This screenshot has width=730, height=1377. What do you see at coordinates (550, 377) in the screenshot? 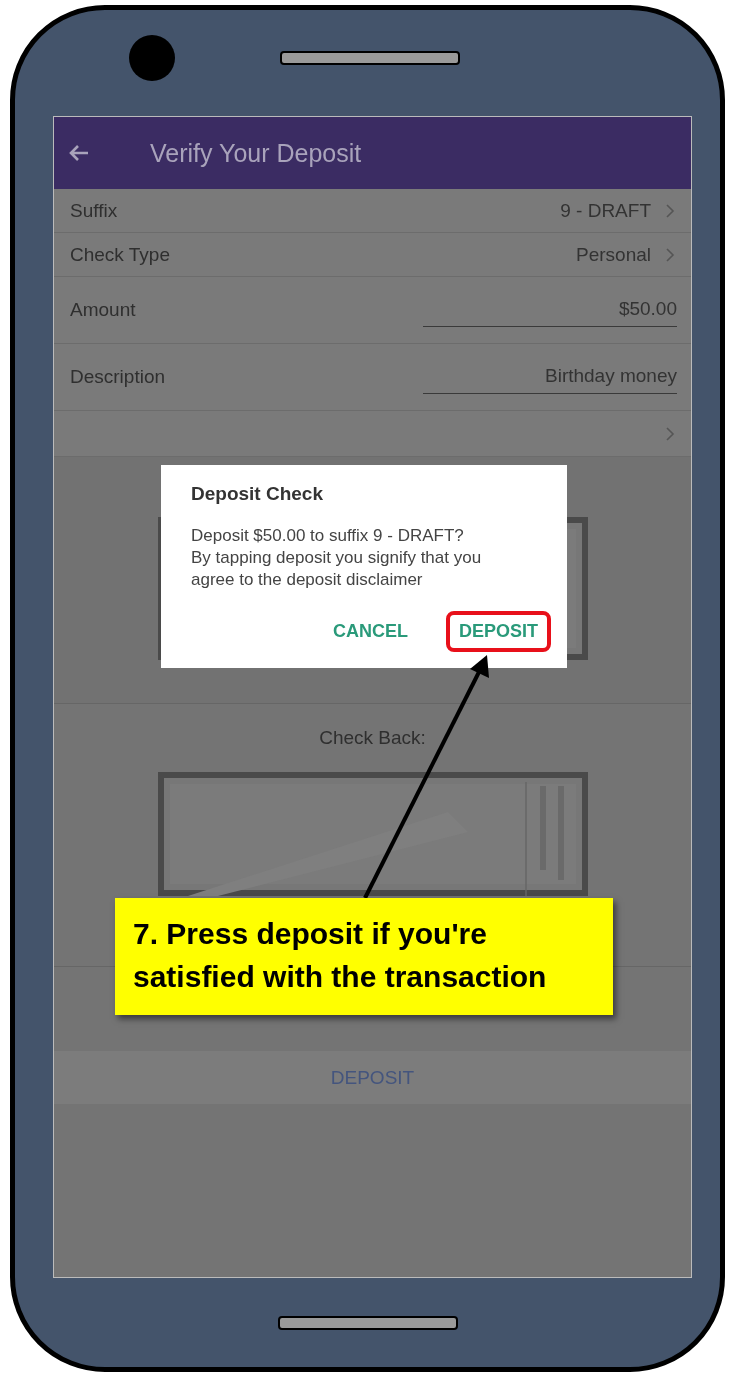
I see `input-field: Birthday money` at bounding box center [550, 377].